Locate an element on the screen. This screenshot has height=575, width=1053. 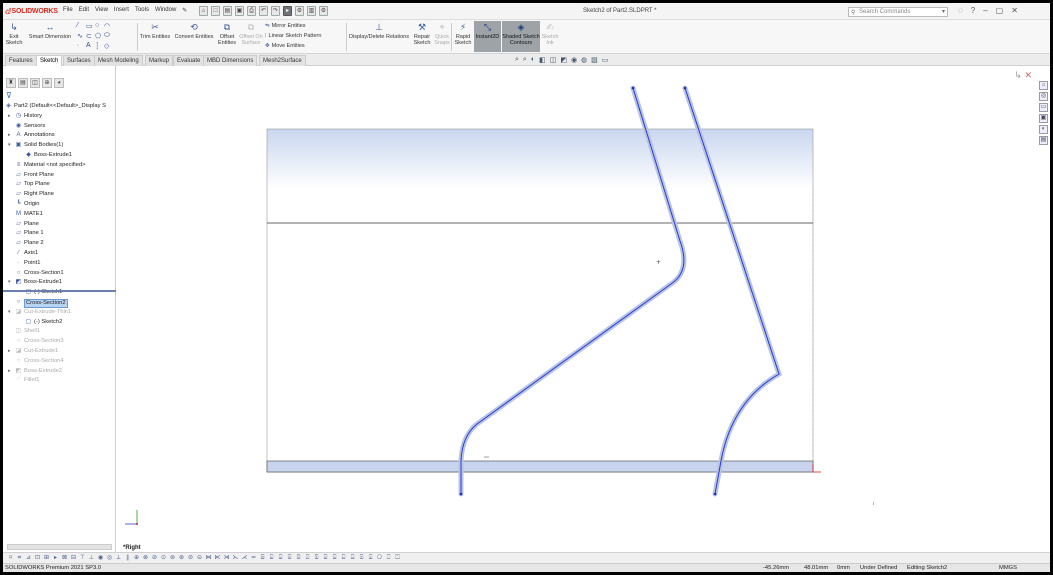
filter-icon: ⊽ is located at coordinates (9, 95).